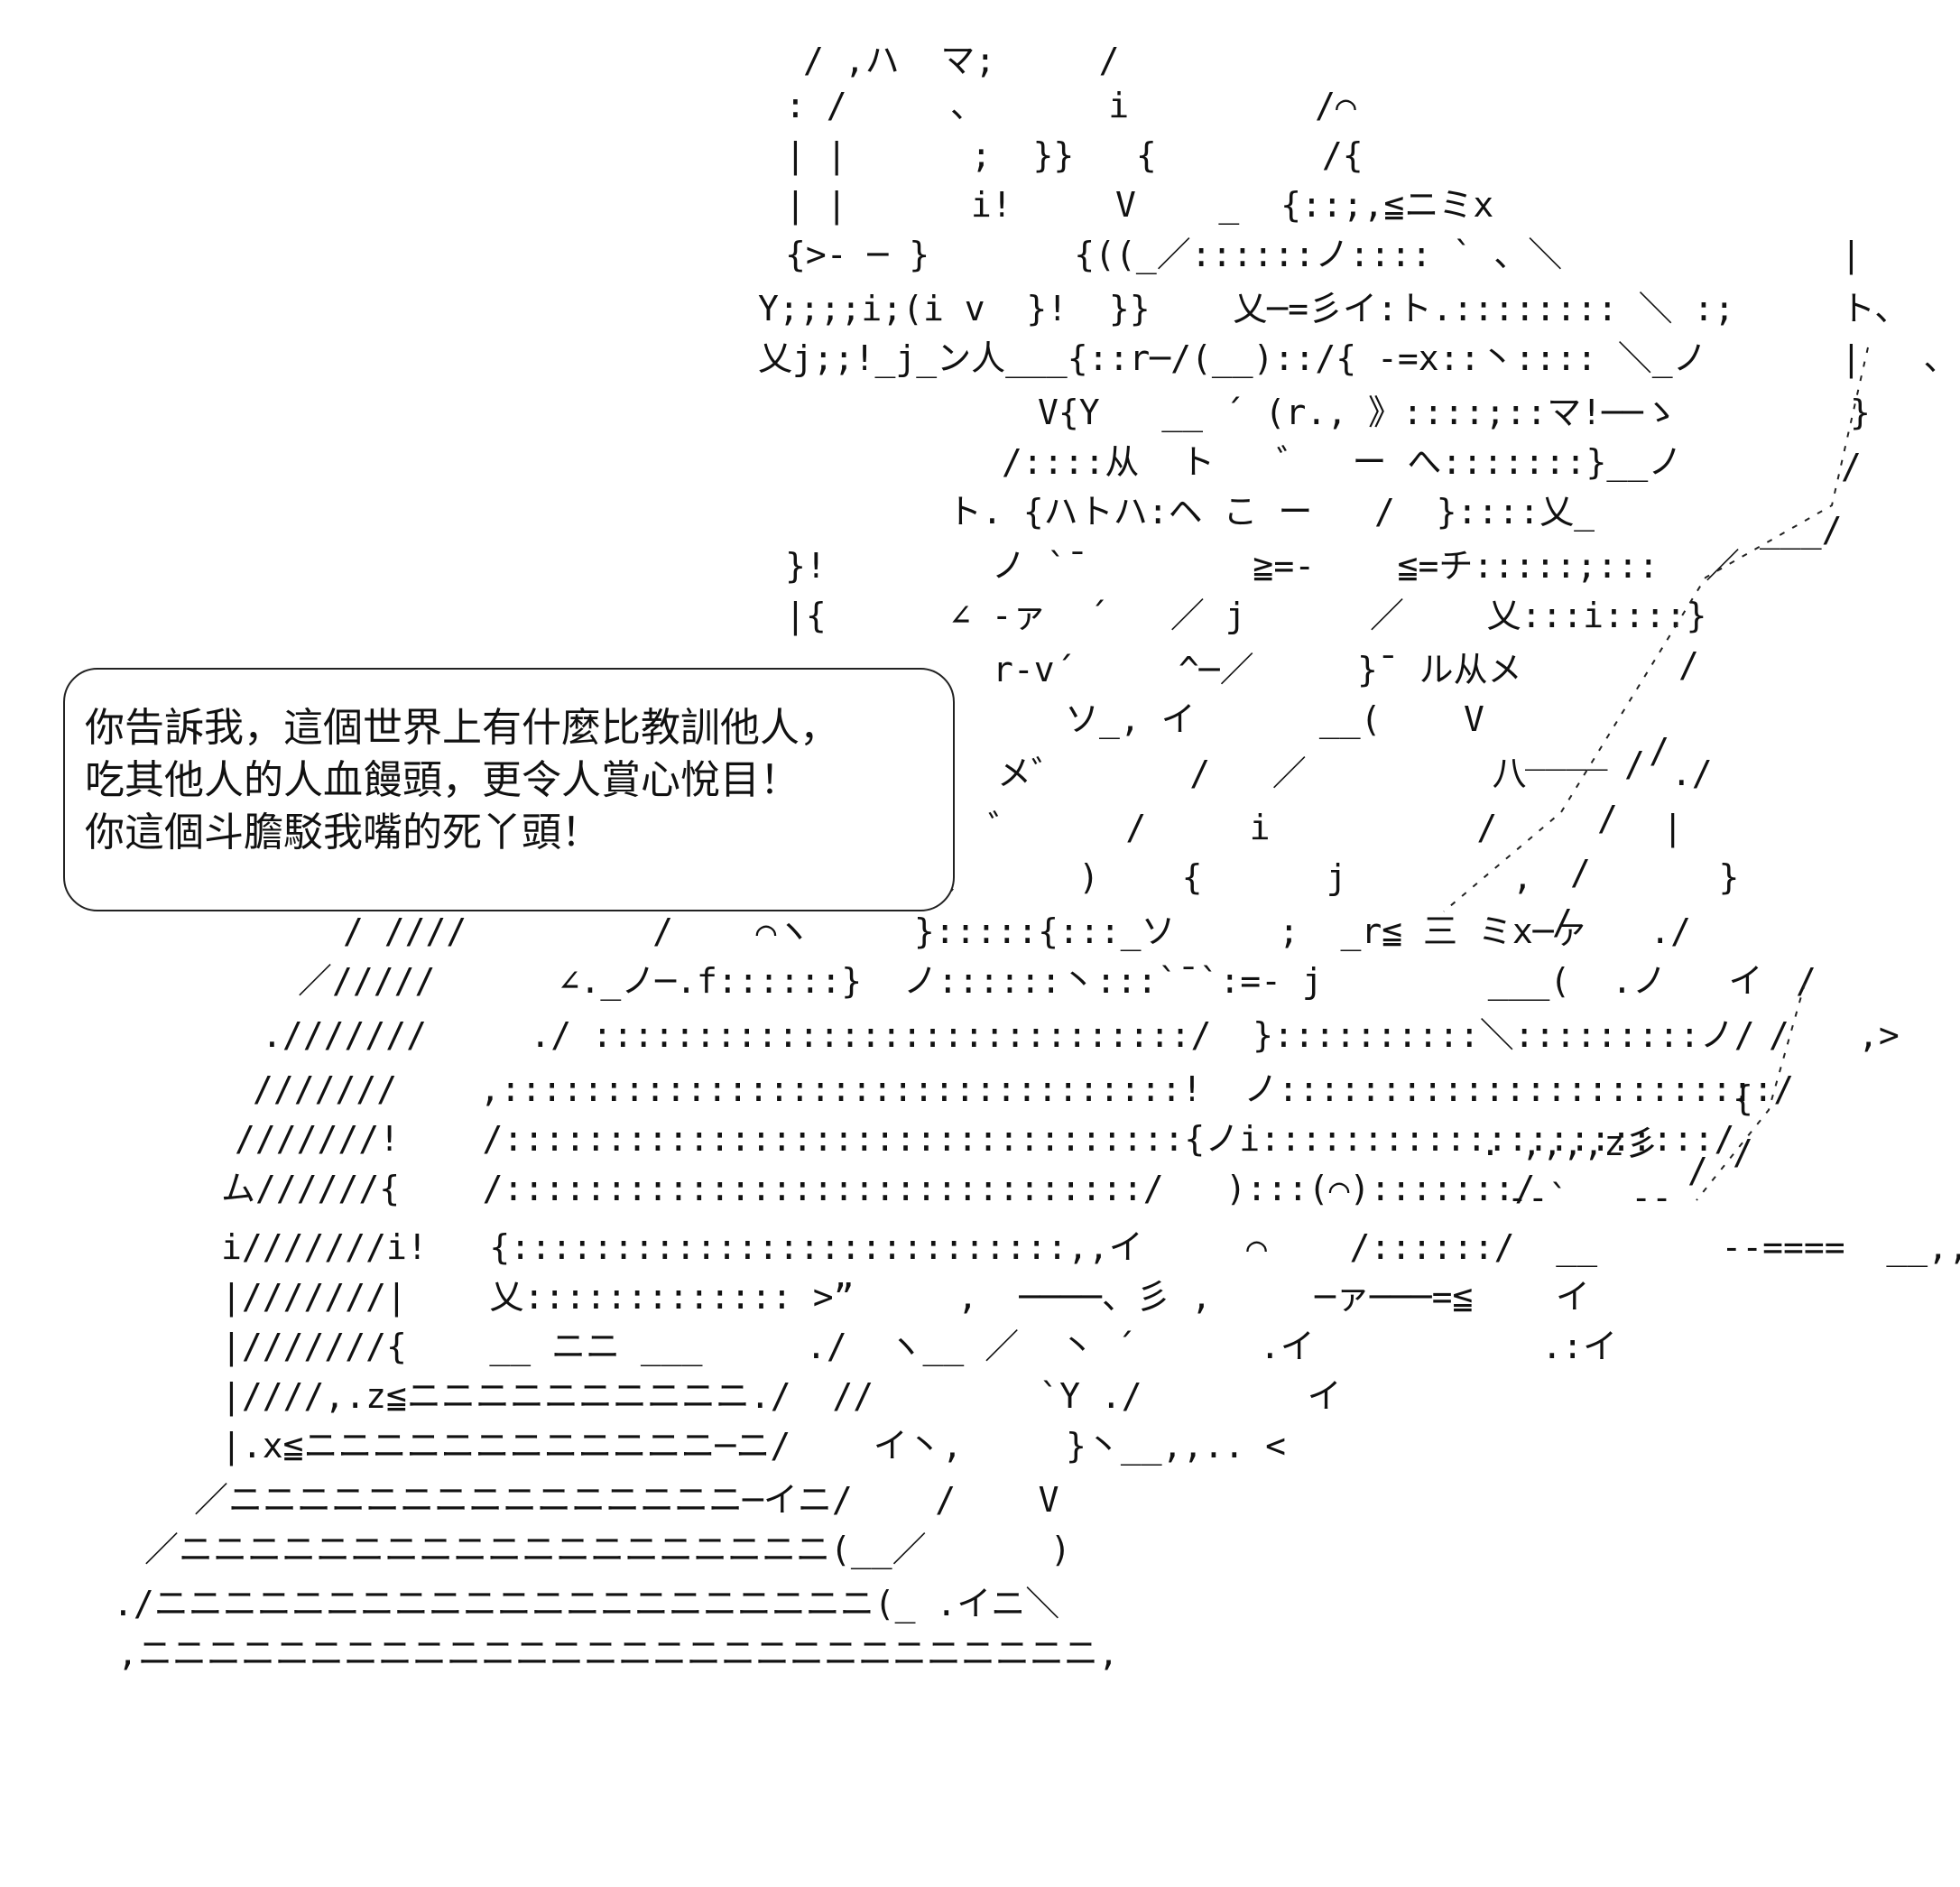 Image resolution: width=1960 pixels, height=1887 pixels. What do you see at coordinates (1569, 1143) in the screenshot?
I see `ascii-art-line: . ,,,,z彡` at bounding box center [1569, 1143].